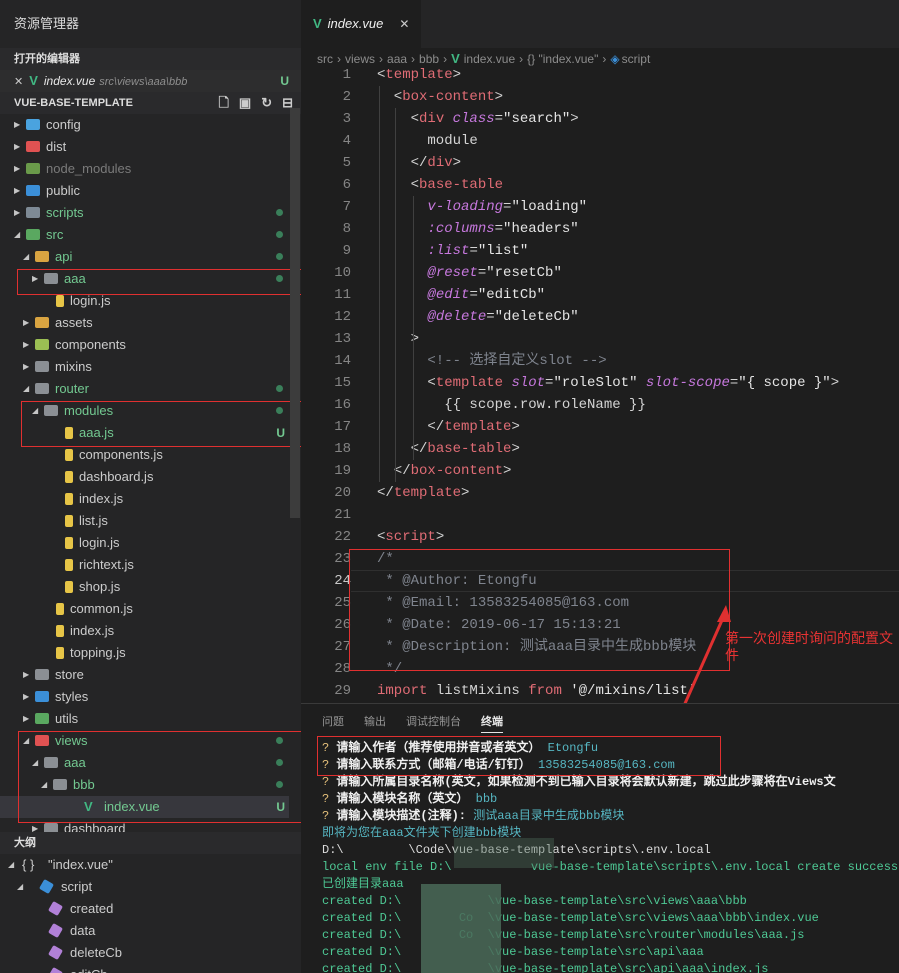  What do you see at coordinates (144, 609) in the screenshot?
I see `file-item: common.js` at bounding box center [144, 609].